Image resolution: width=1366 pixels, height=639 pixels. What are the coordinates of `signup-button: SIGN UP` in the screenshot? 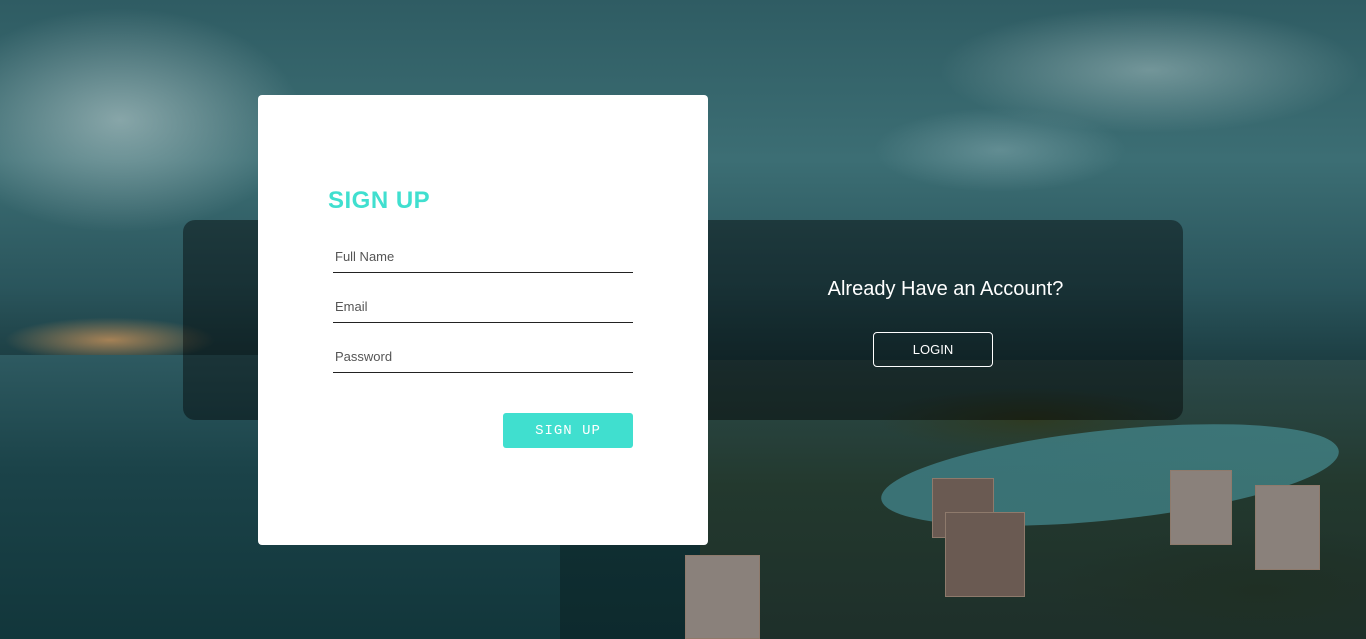 It's located at (568, 430).